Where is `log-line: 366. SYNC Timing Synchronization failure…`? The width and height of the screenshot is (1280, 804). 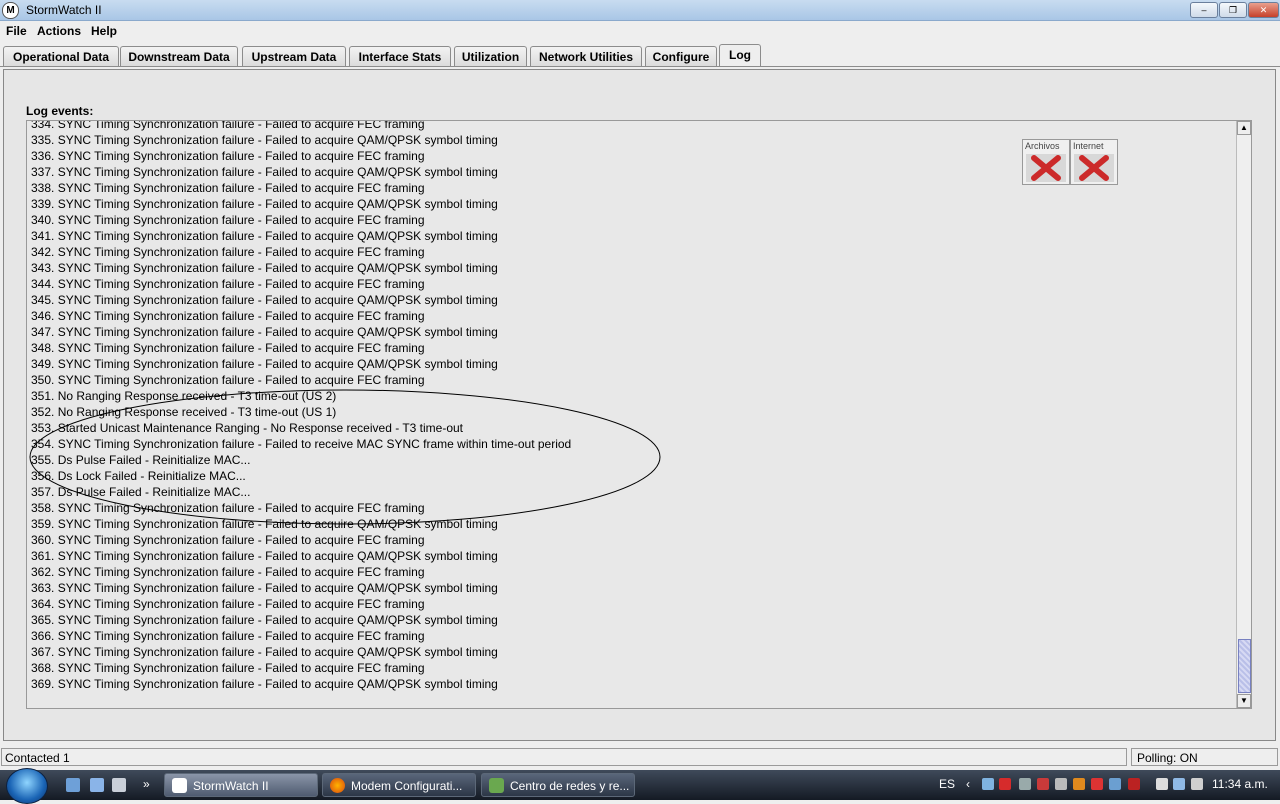 log-line: 366. SYNC Timing Synchronization failure… is located at coordinates (228, 636).